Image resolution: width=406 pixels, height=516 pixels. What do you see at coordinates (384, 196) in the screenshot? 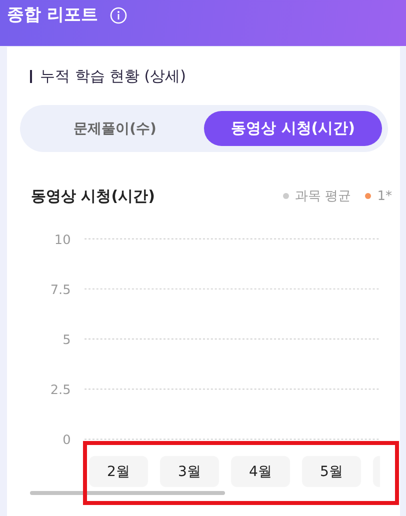
I see `legend-label: 1*` at bounding box center [384, 196].